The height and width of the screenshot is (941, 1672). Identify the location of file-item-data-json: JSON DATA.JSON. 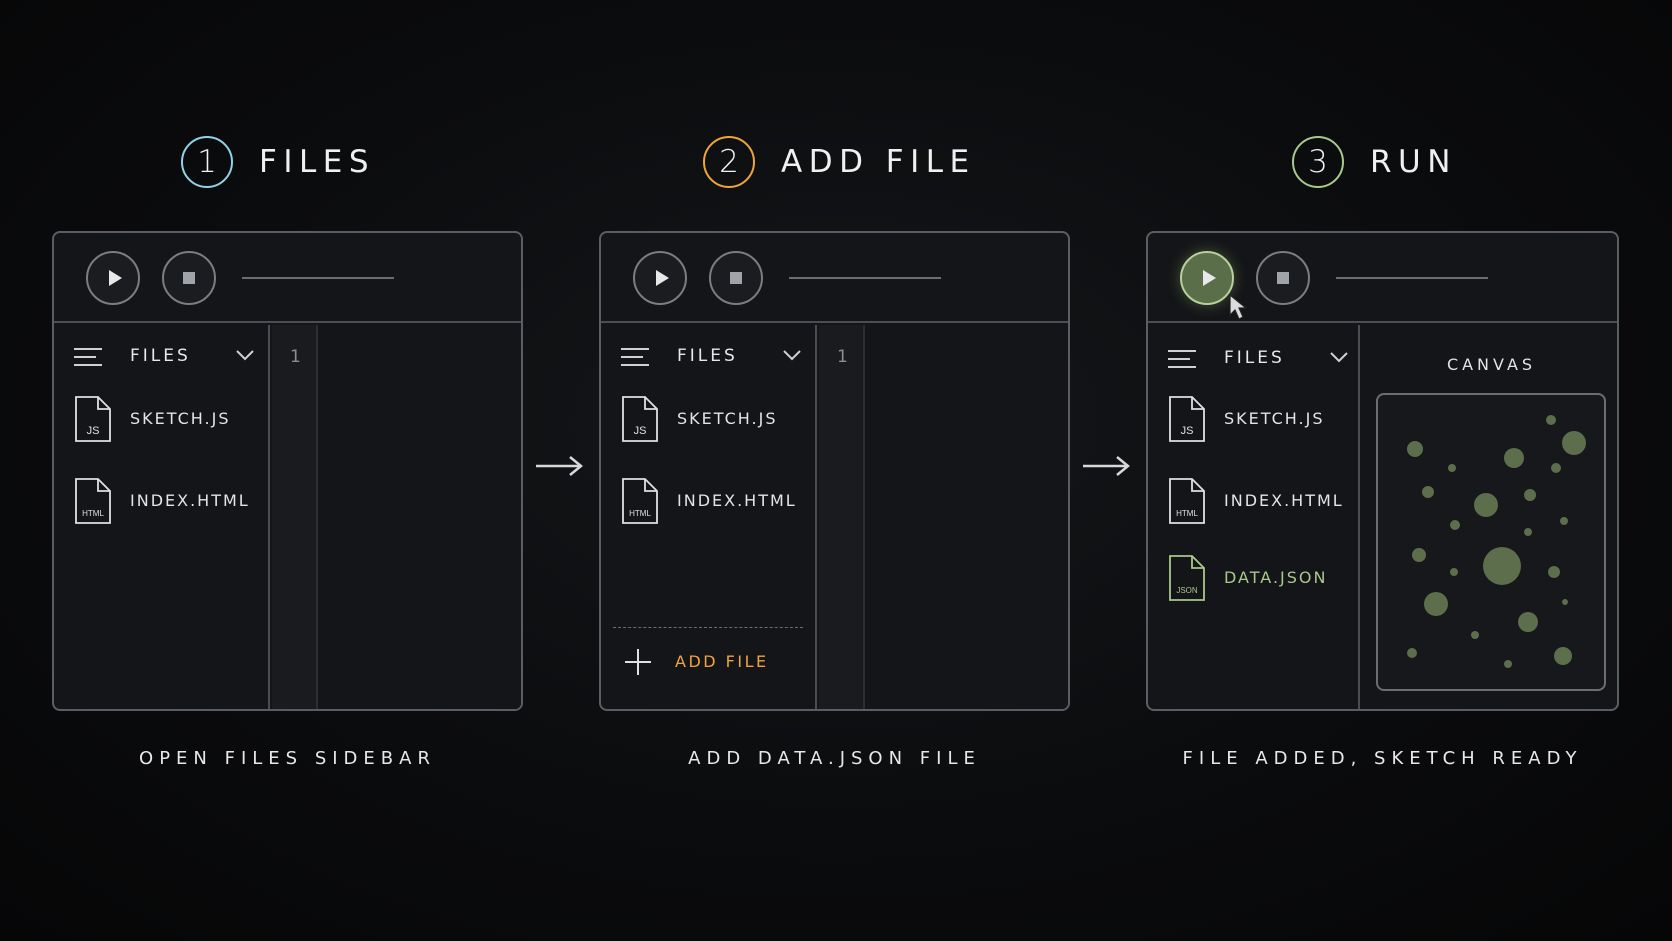
(1263, 578).